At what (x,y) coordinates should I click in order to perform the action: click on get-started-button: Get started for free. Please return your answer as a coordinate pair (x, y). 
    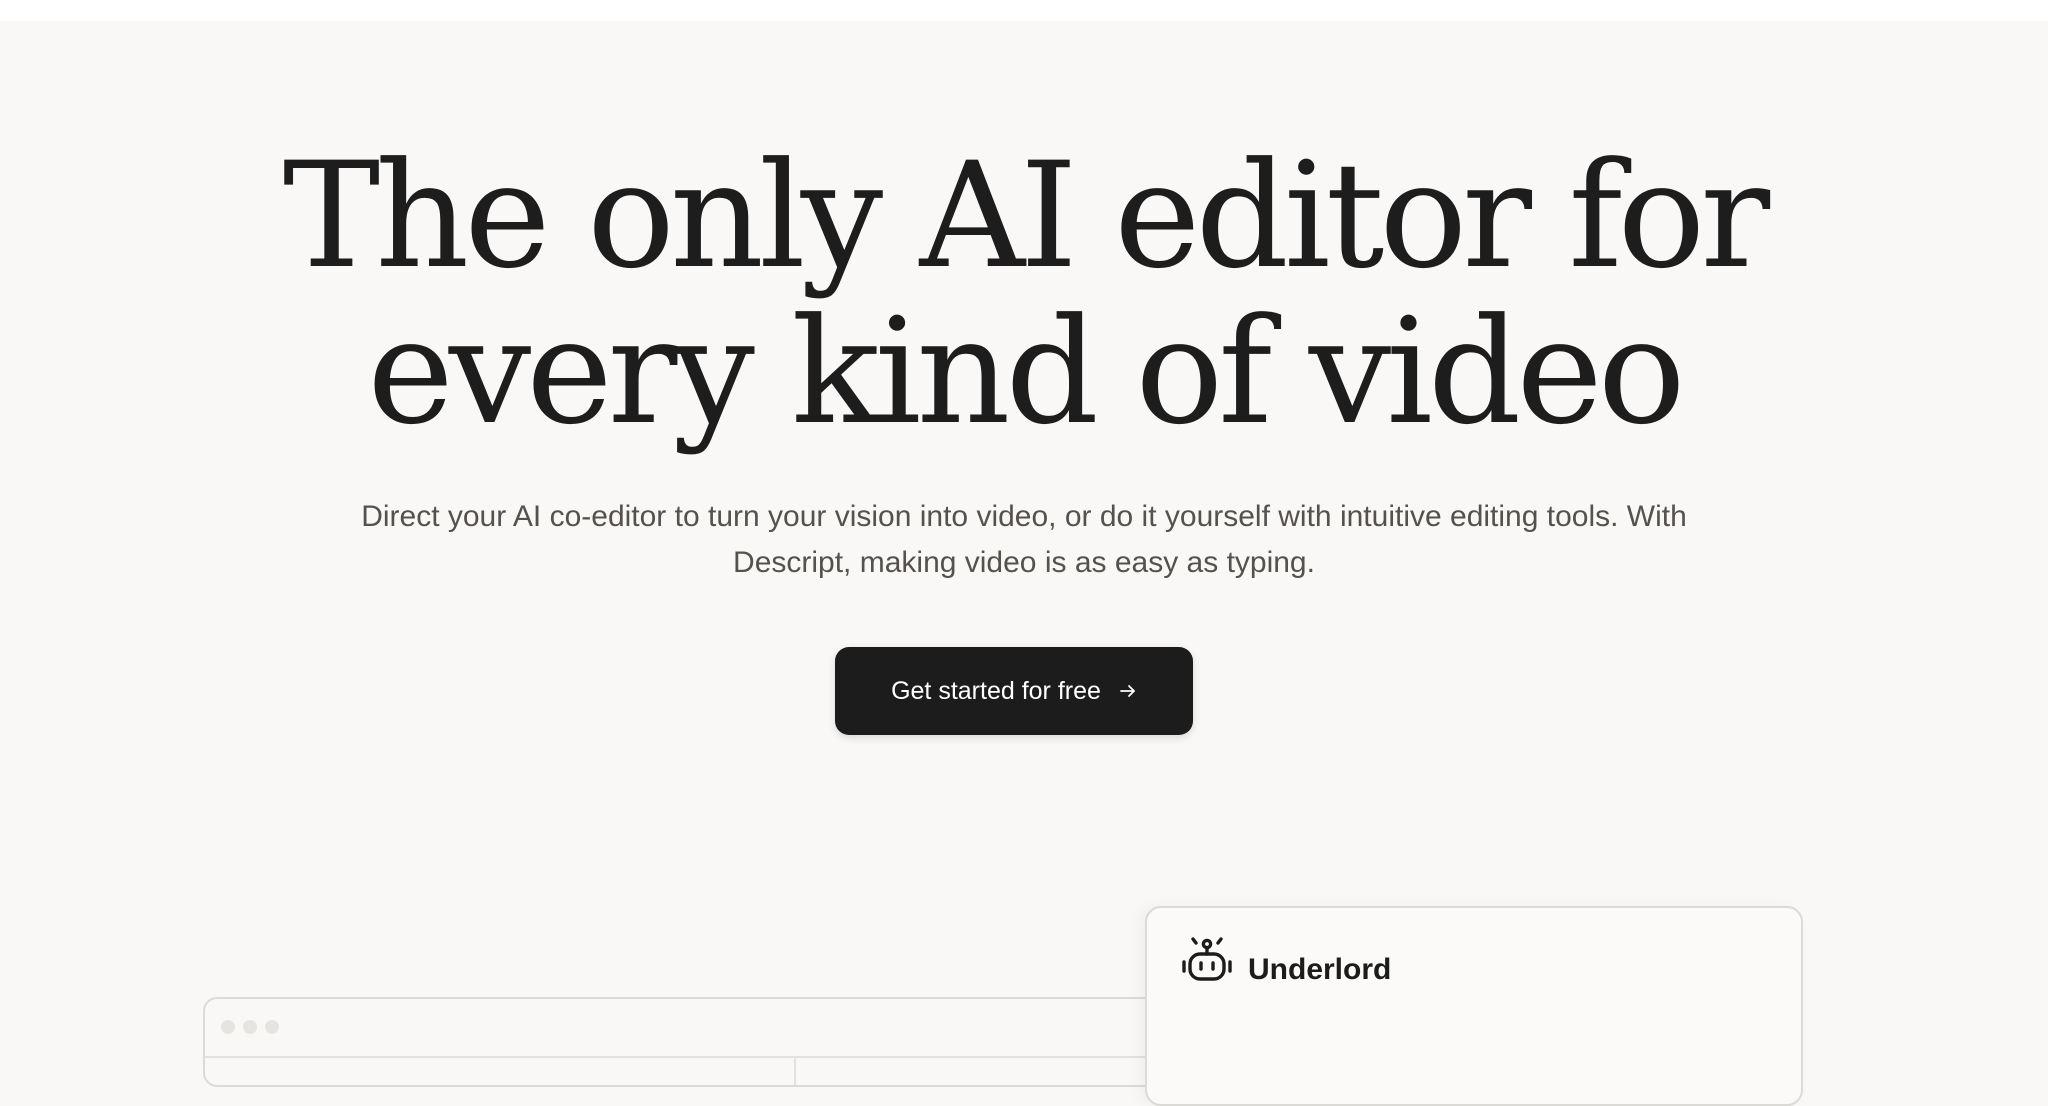
    Looking at the image, I should click on (1014, 691).